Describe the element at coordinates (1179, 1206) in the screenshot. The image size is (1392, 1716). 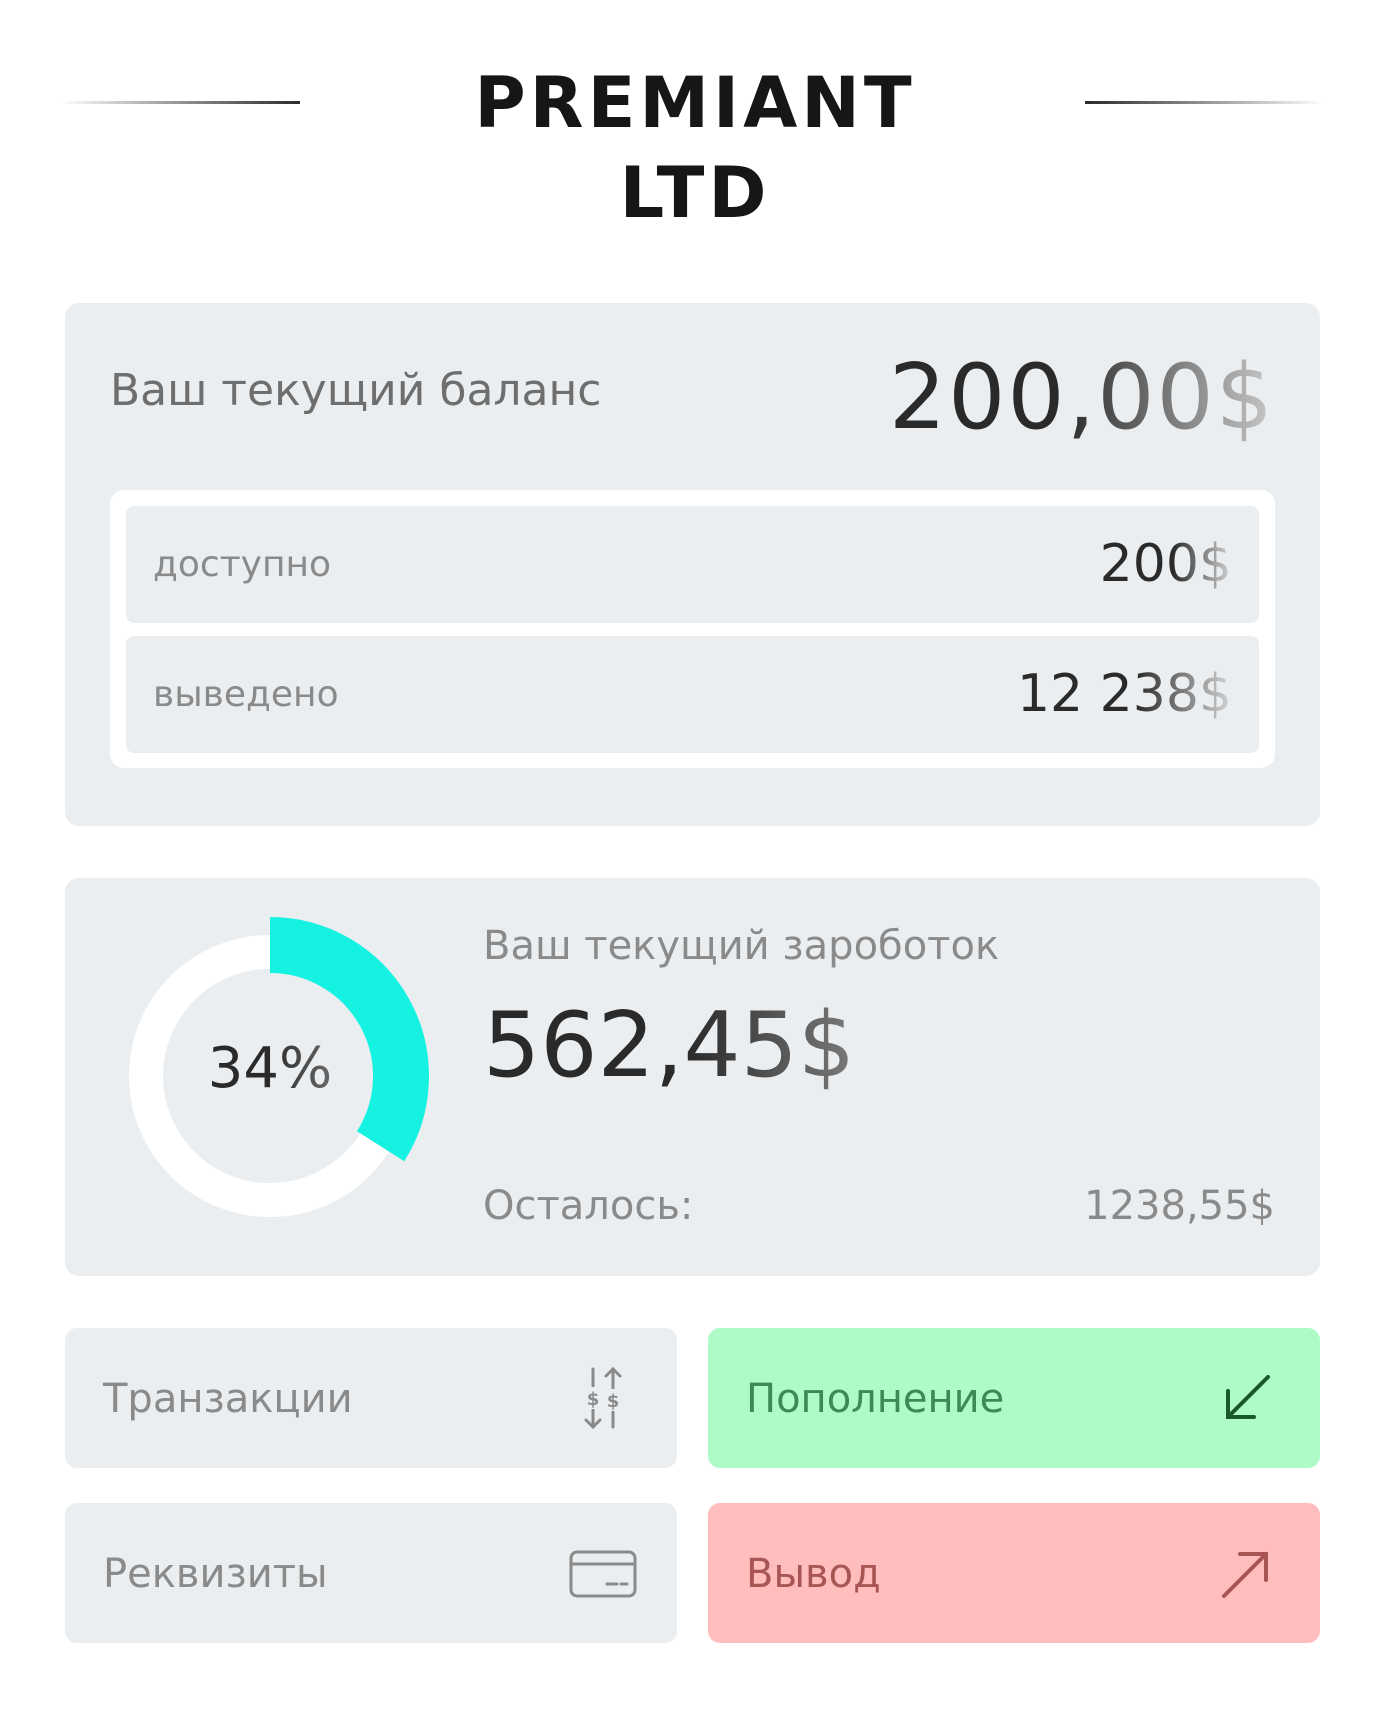
I see `remaining-value: 1238,55$` at that location.